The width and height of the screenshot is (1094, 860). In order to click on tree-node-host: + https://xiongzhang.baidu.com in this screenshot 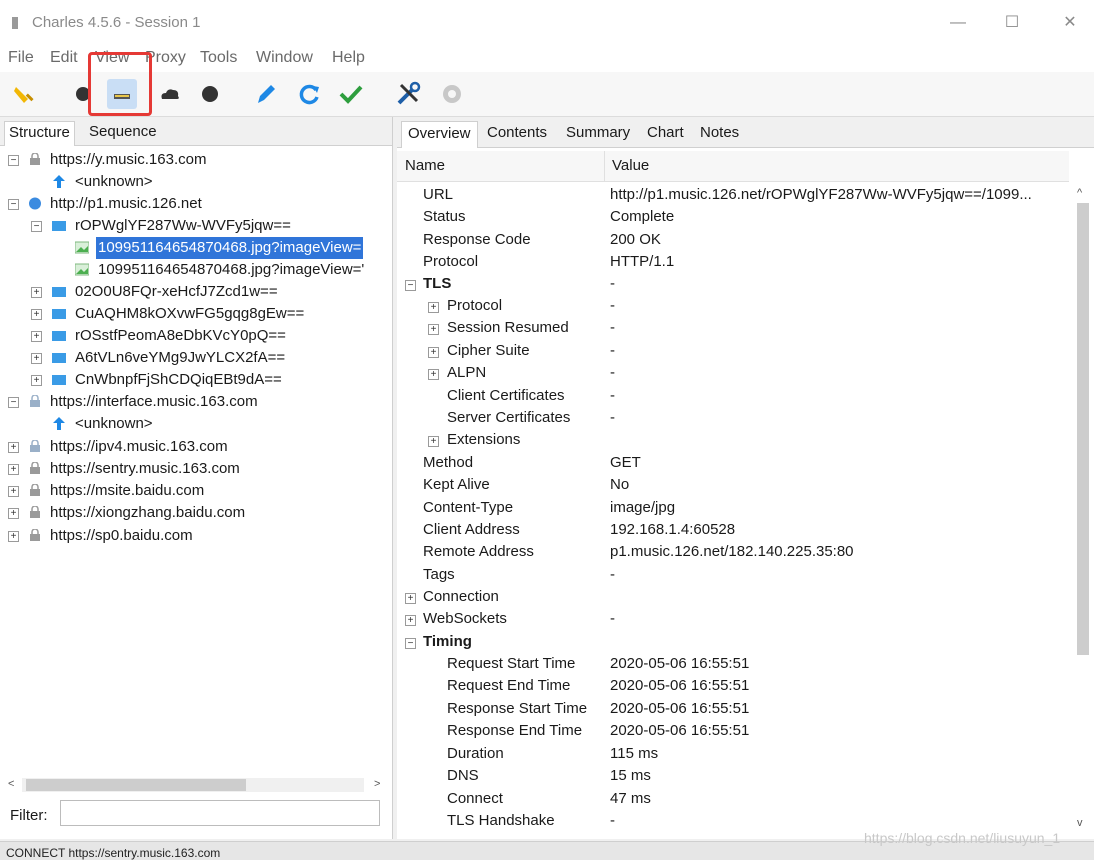, I will do `click(195, 513)`.